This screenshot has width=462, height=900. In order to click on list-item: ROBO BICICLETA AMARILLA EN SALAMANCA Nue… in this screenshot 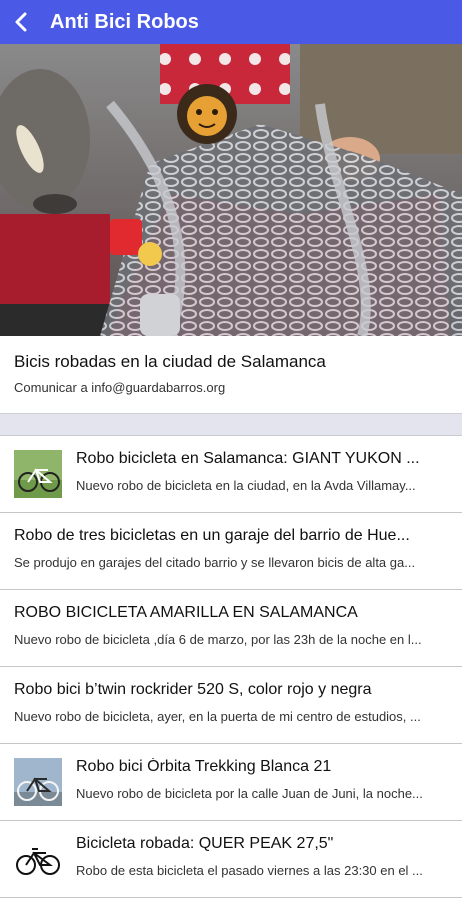, I will do `click(231, 628)`.